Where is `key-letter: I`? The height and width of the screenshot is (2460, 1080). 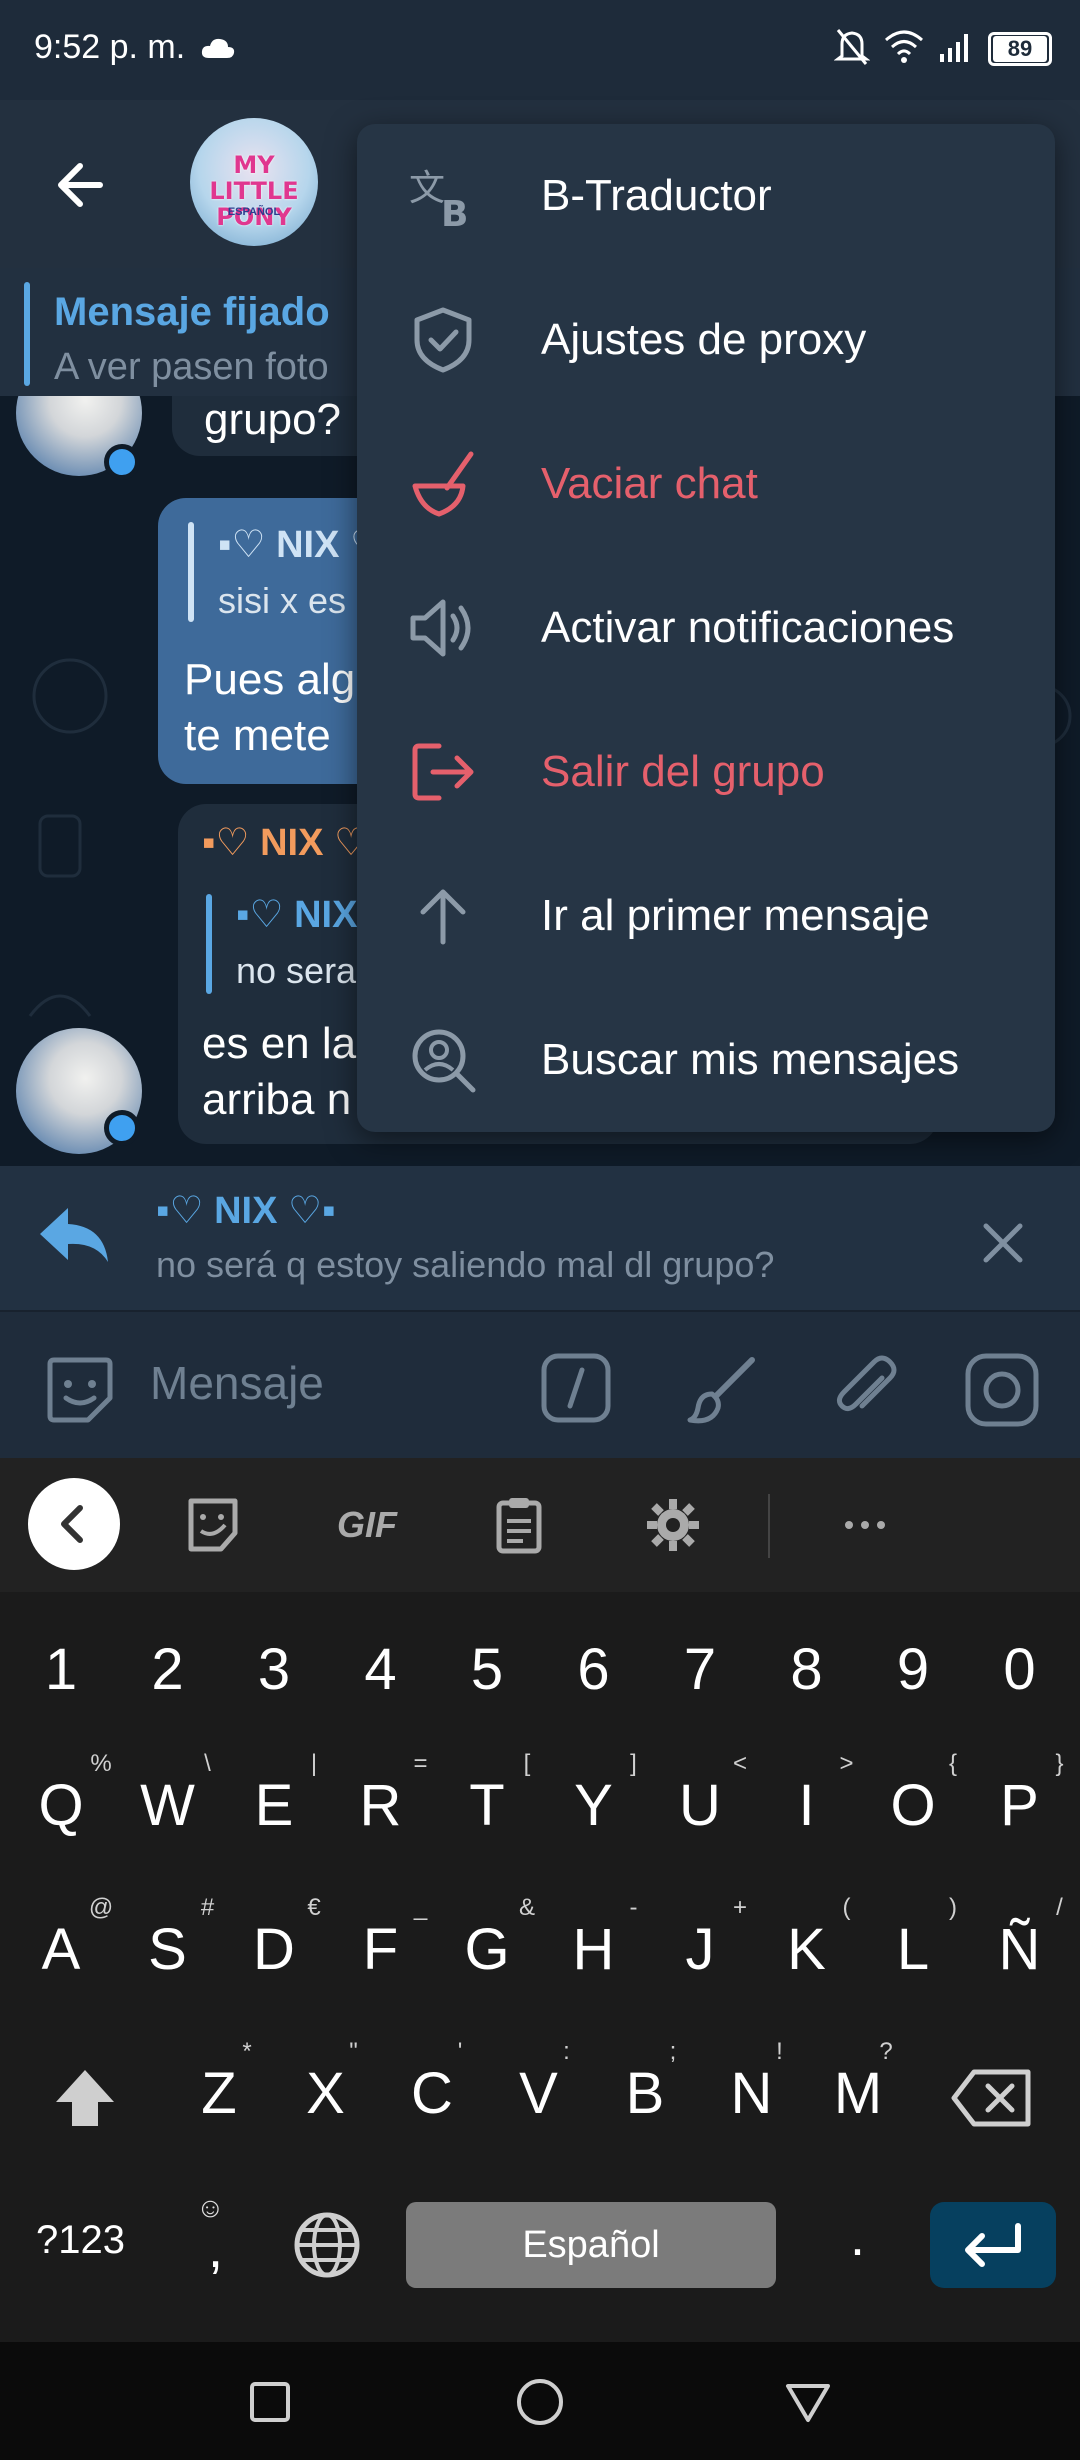 key-letter: I is located at coordinates (807, 1805).